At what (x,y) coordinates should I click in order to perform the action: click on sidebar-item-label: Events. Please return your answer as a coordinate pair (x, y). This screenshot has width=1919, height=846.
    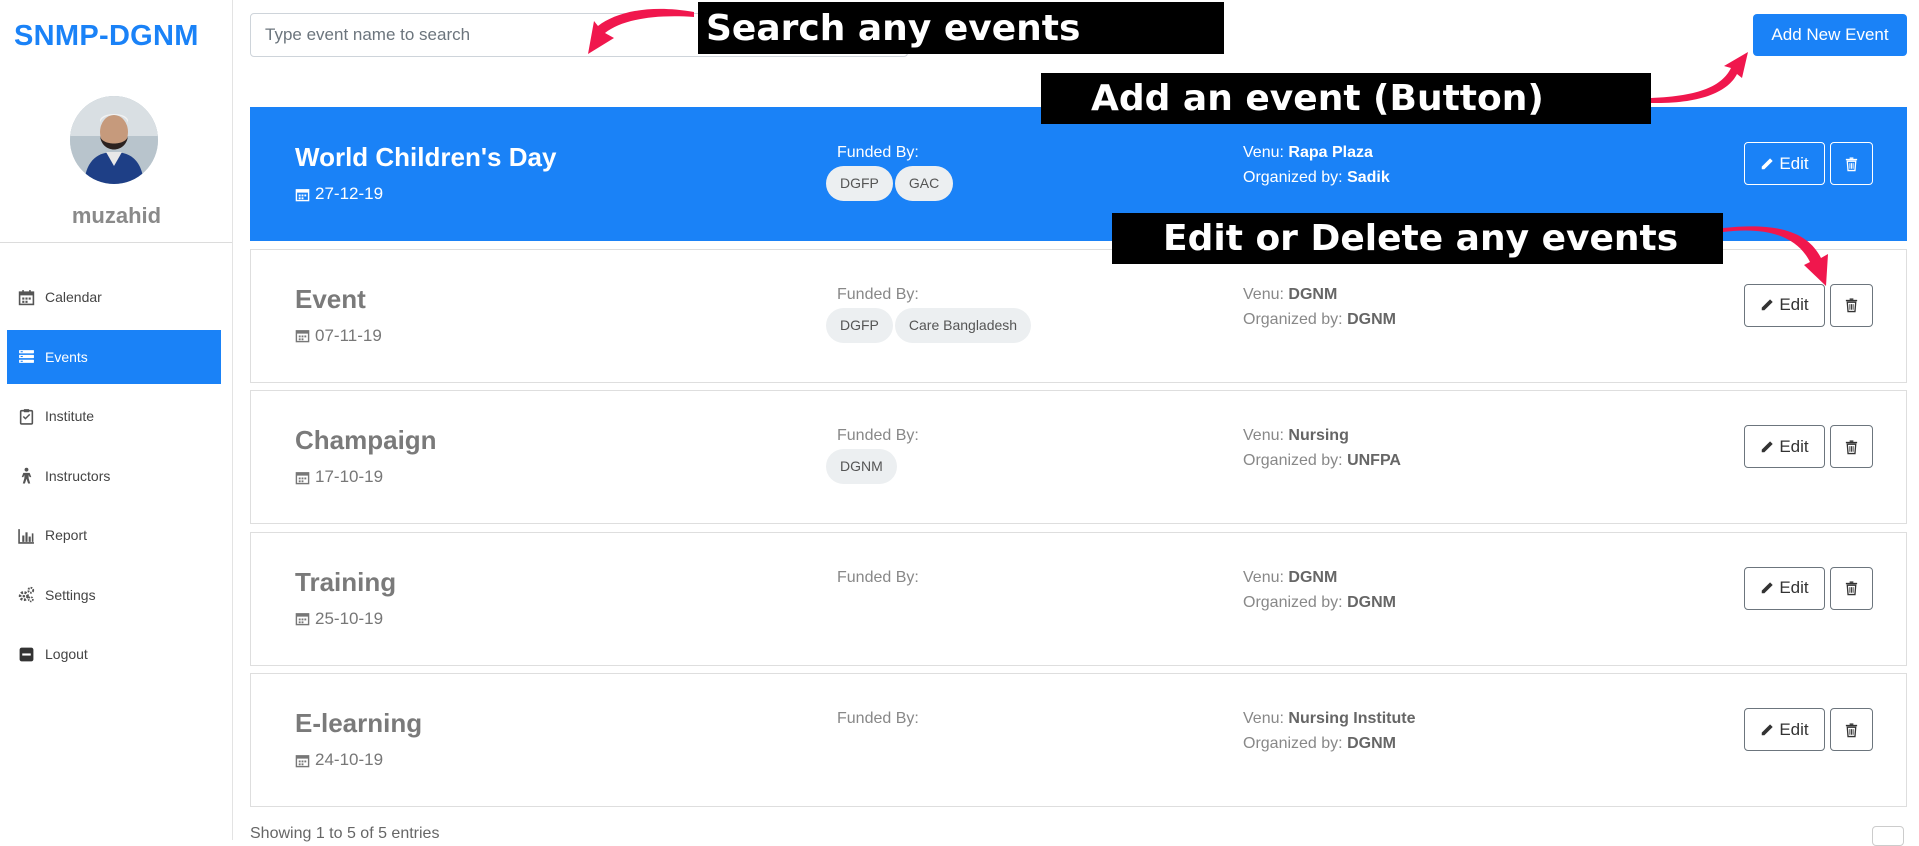
    Looking at the image, I should click on (66, 356).